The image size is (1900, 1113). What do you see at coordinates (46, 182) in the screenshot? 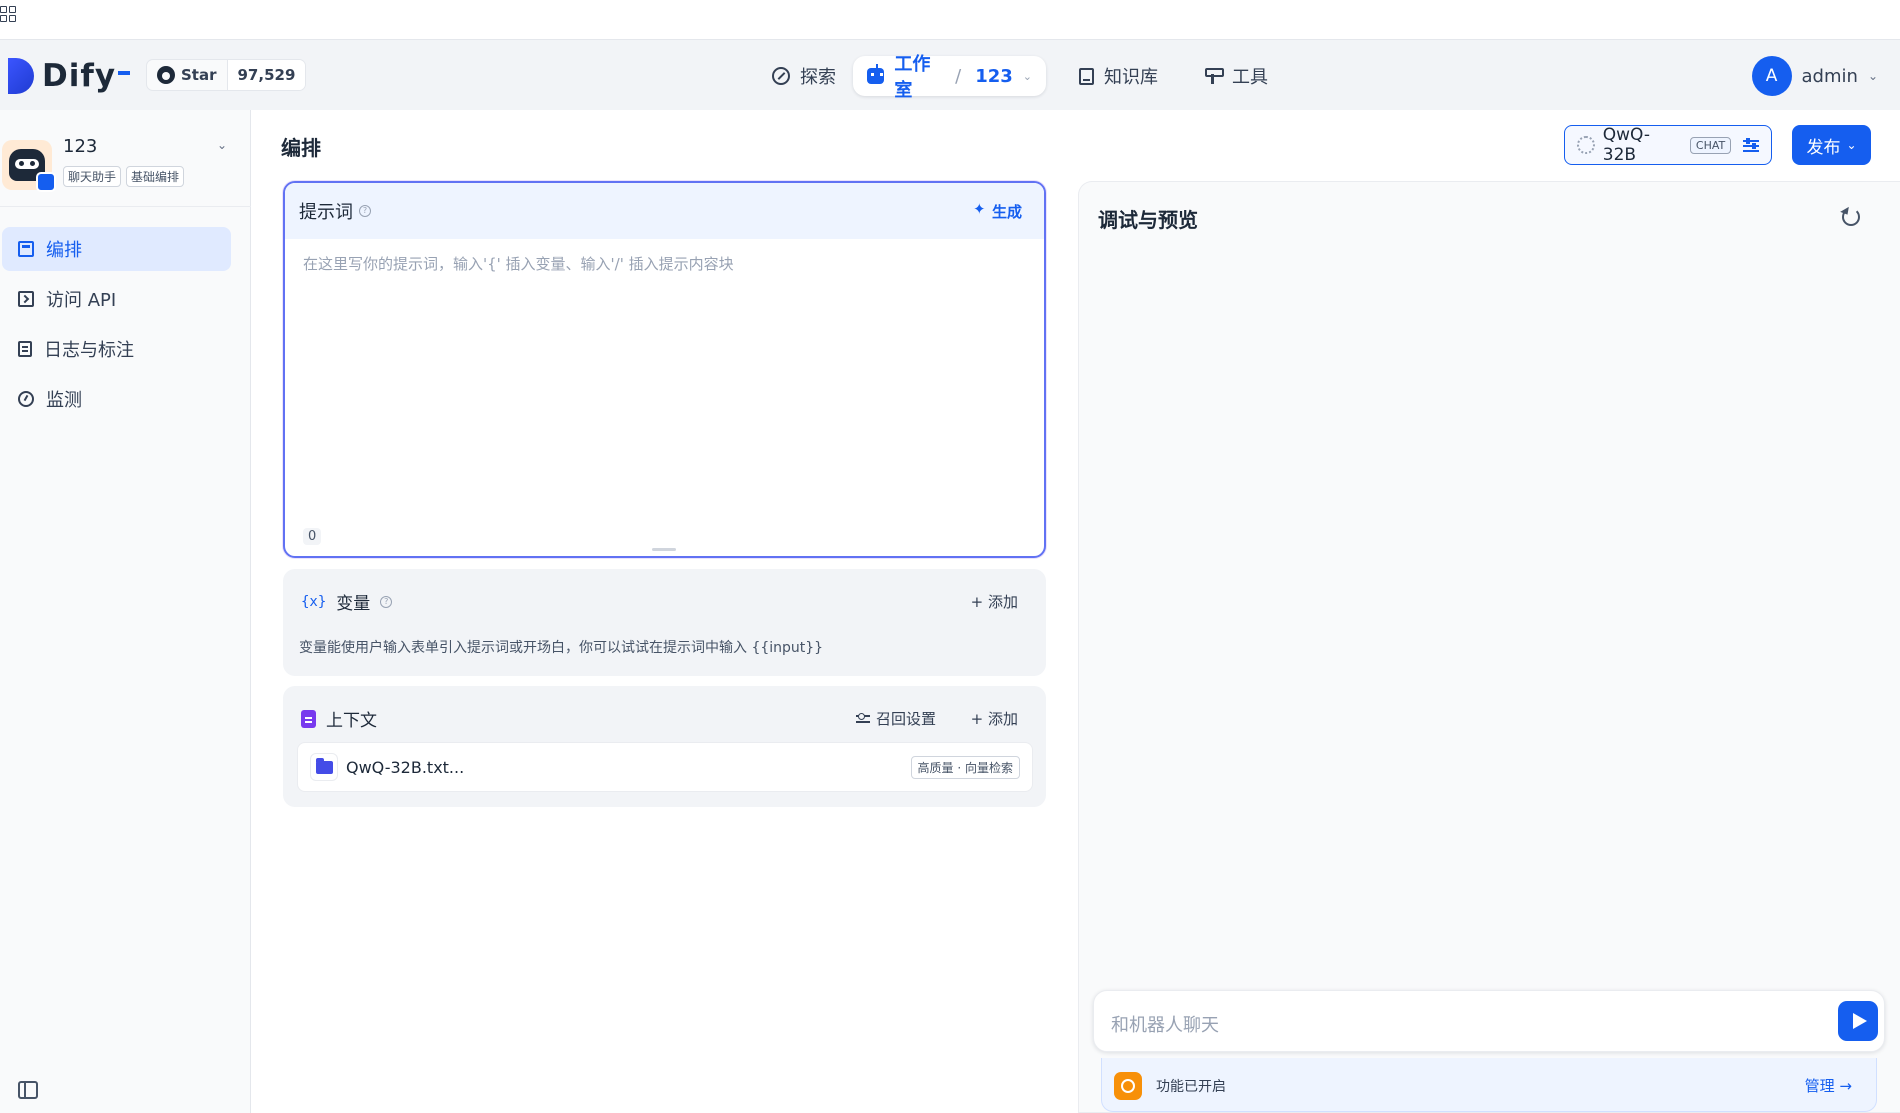
I see `chat-assistant-badge-icon` at bounding box center [46, 182].